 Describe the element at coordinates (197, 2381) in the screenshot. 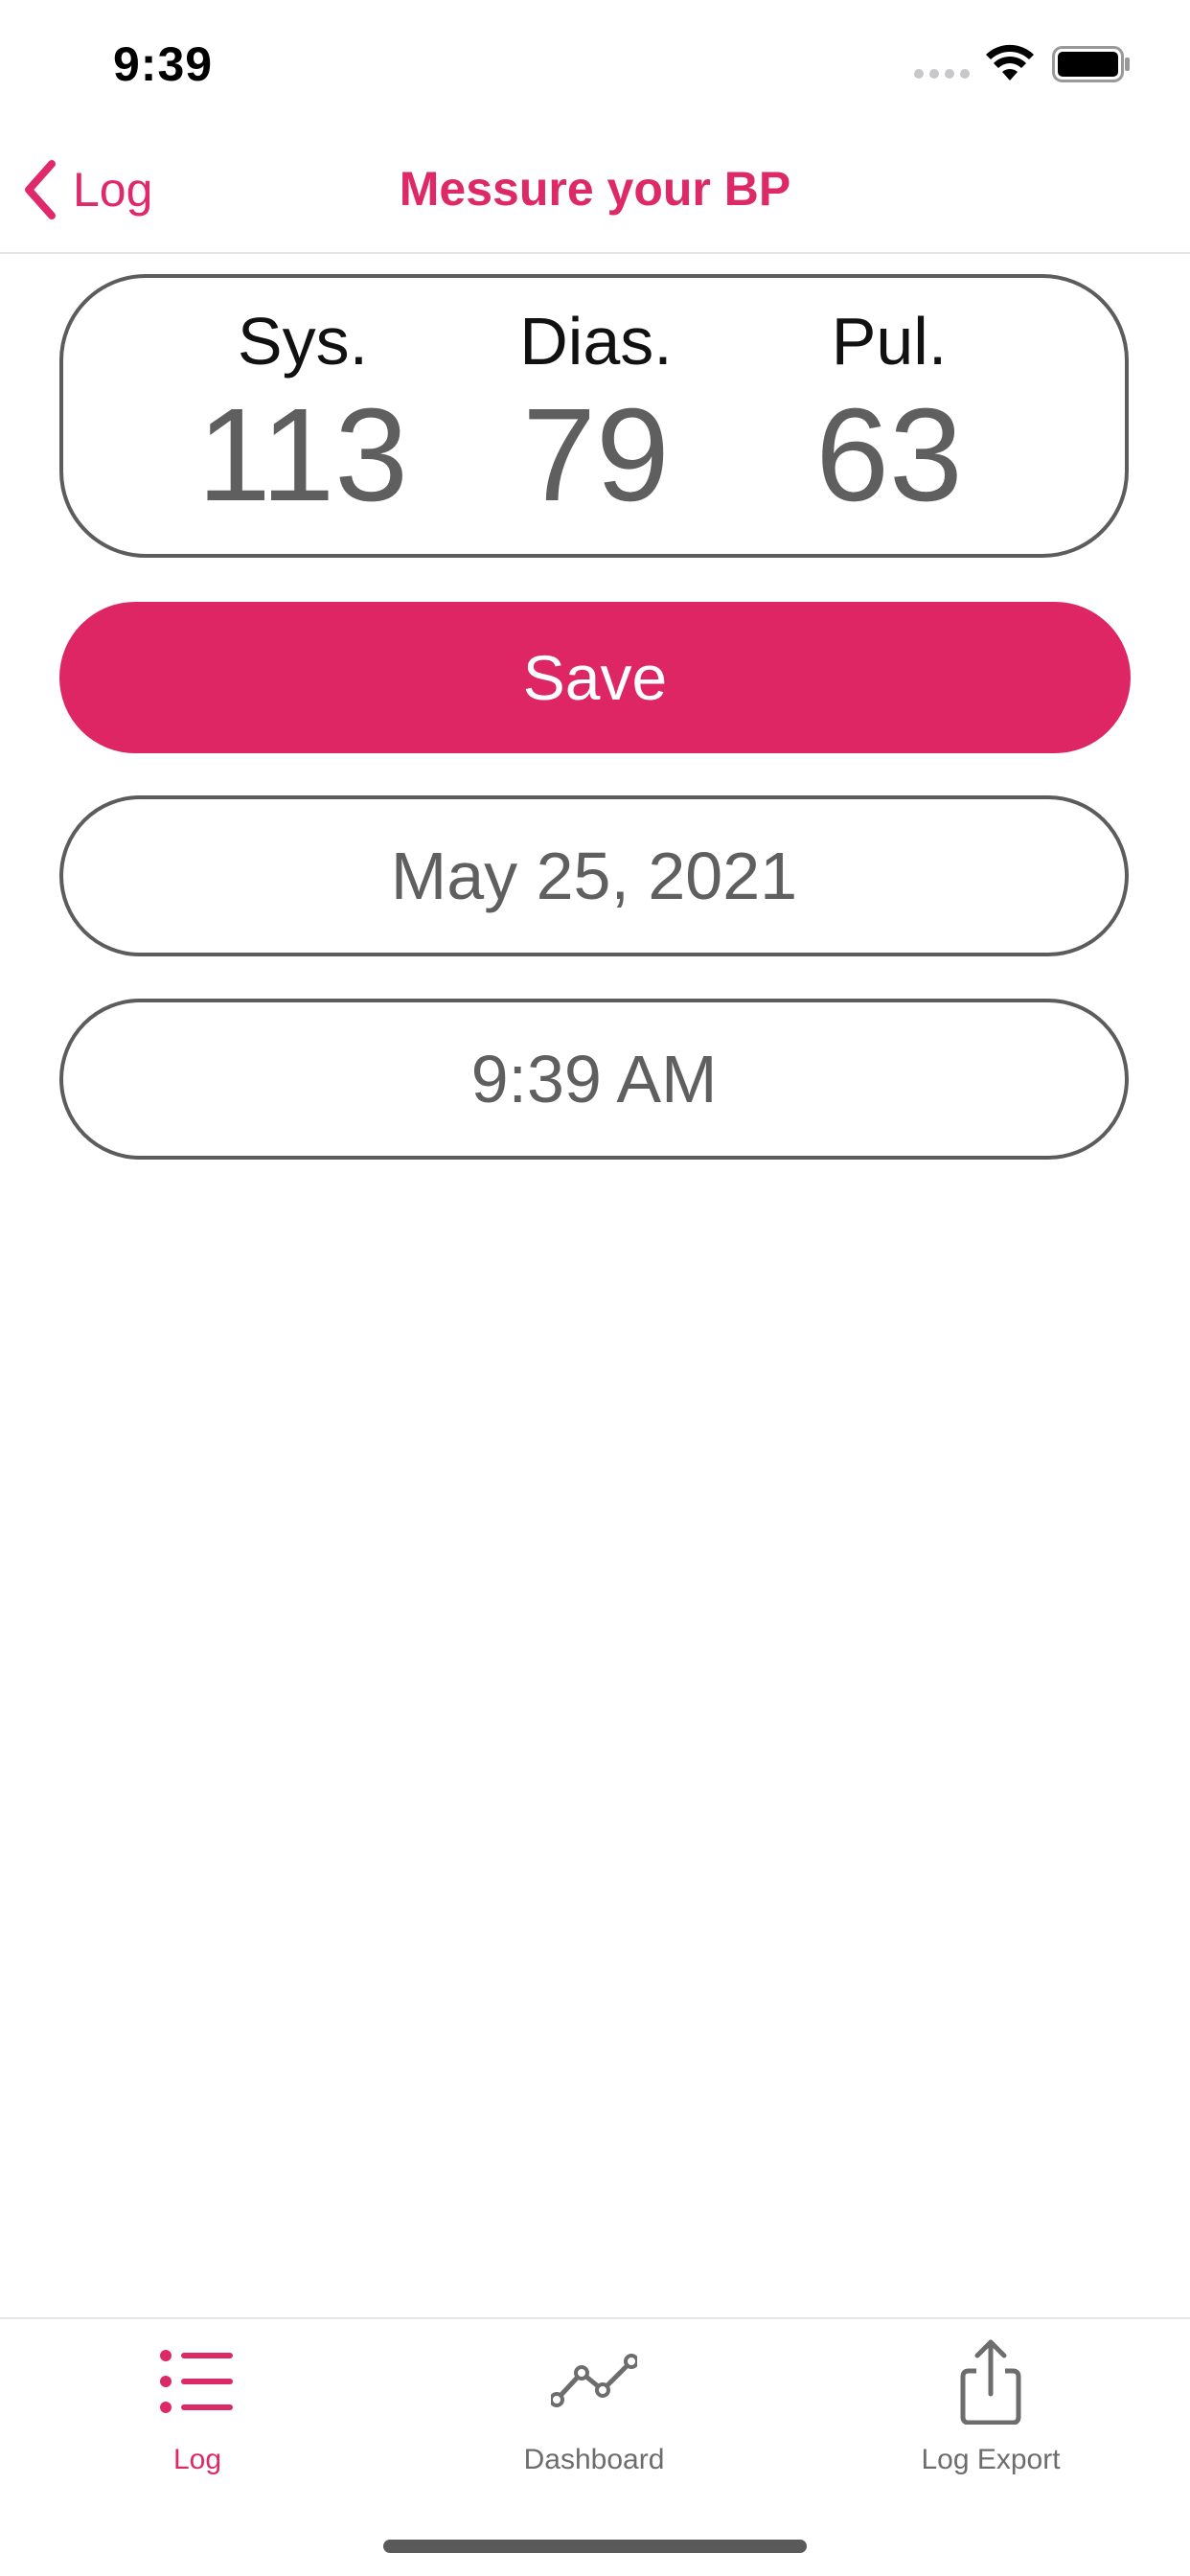

I see `list-icon` at that location.